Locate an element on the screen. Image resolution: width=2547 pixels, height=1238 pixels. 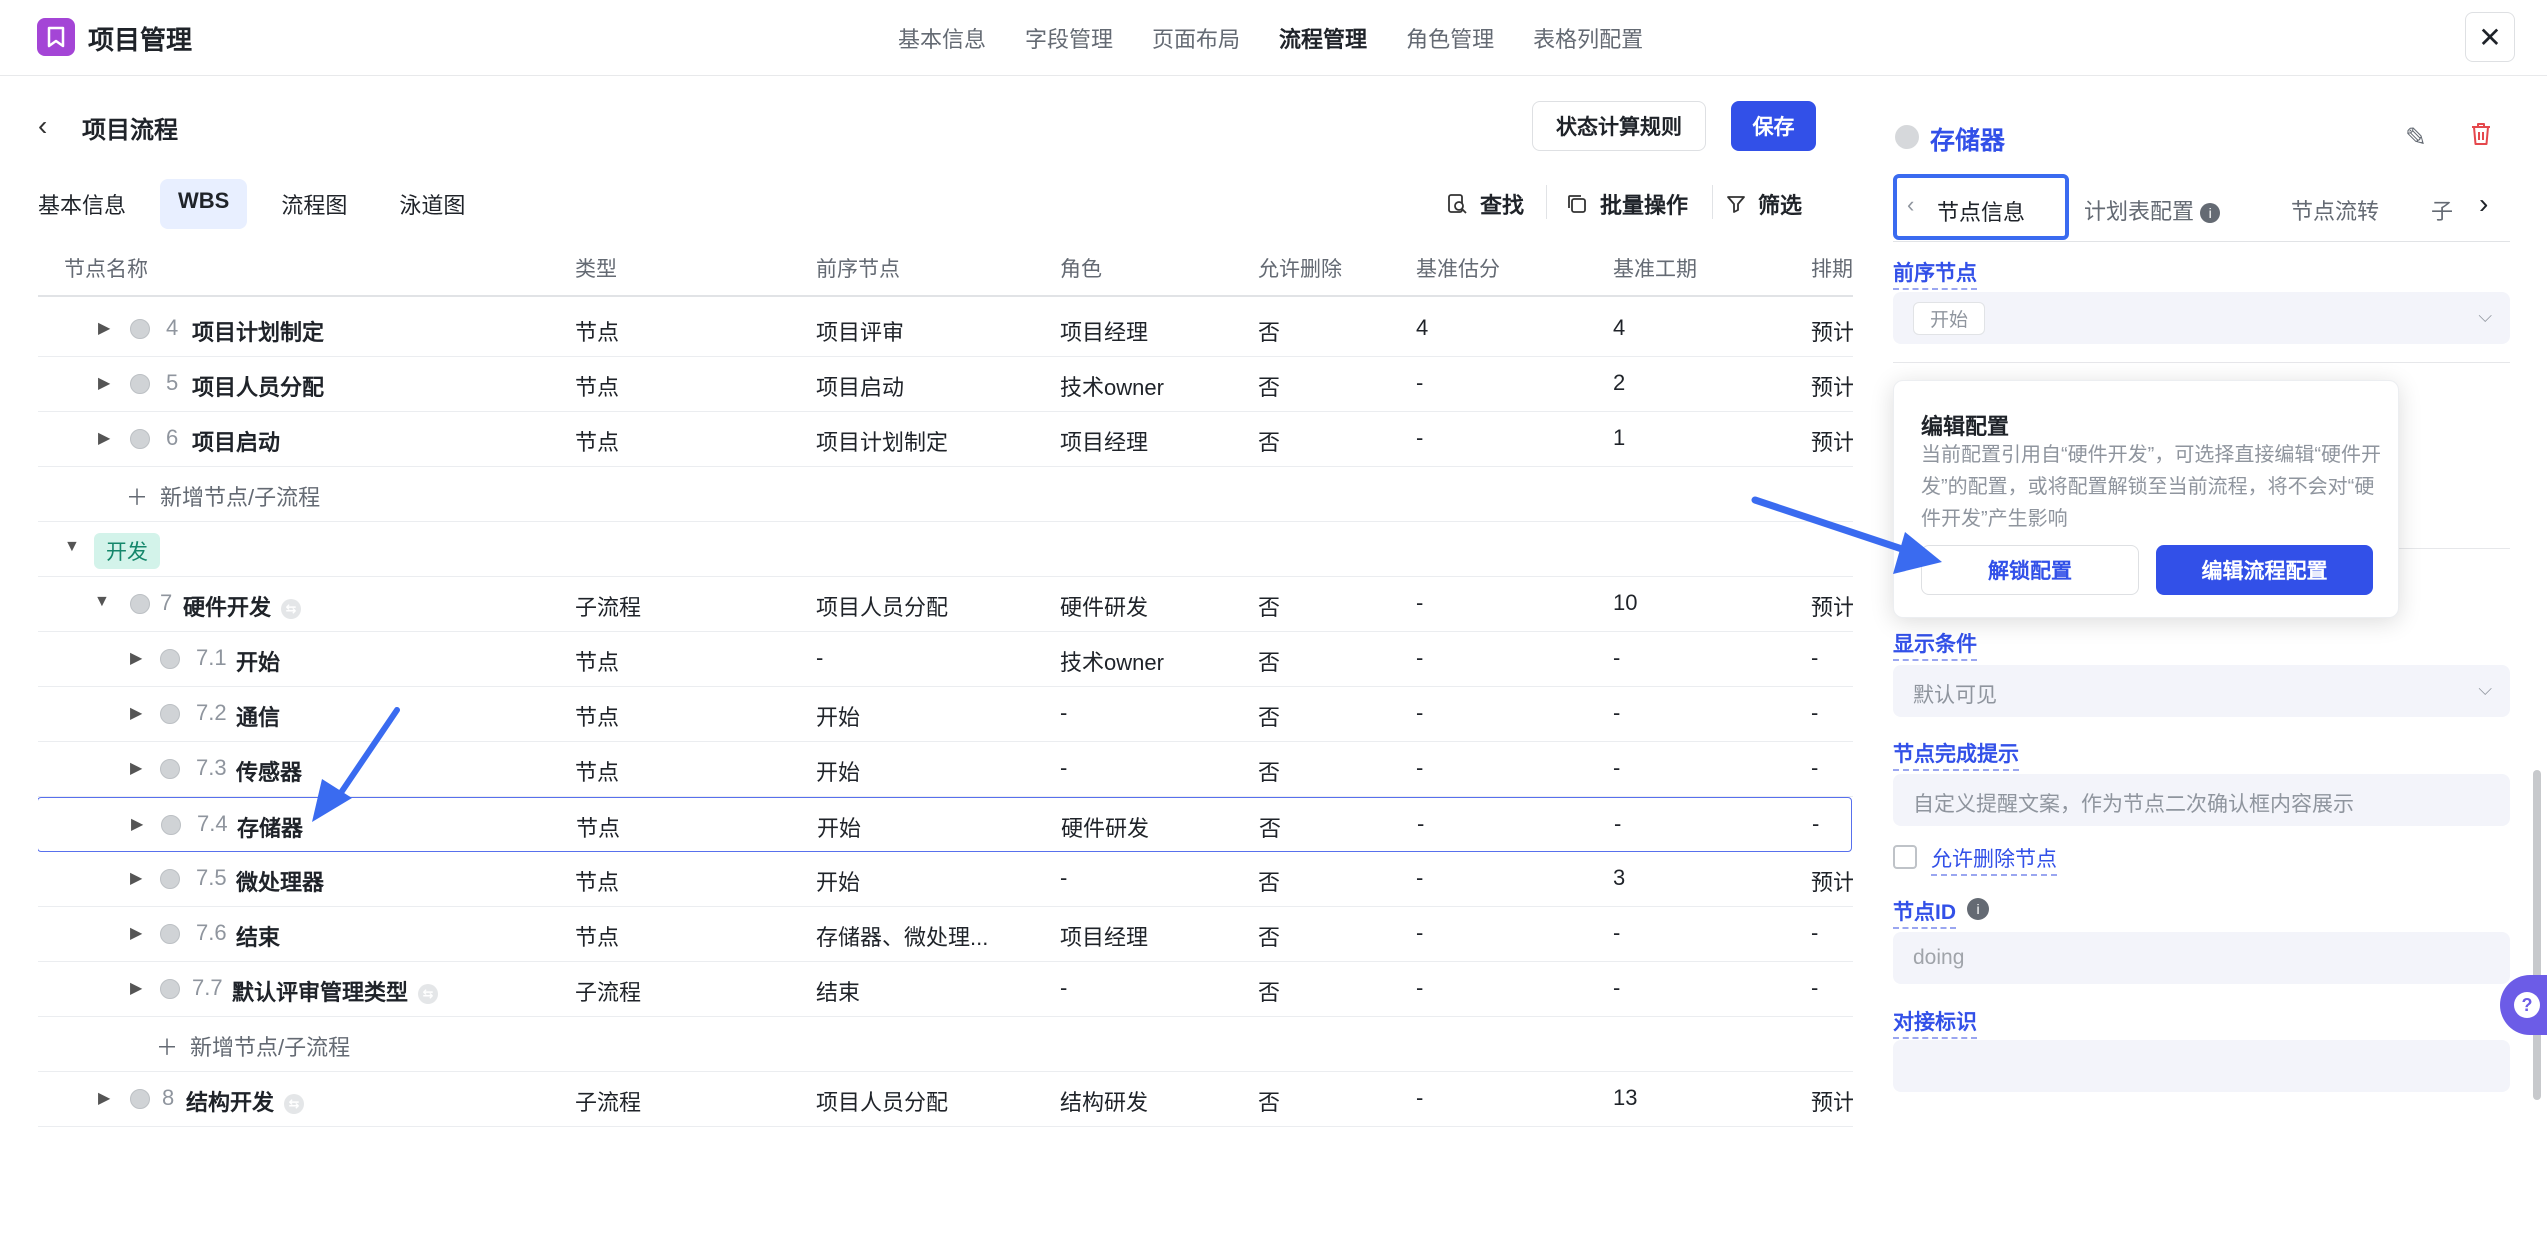
close-button: ✕ is located at coordinates (2490, 37).